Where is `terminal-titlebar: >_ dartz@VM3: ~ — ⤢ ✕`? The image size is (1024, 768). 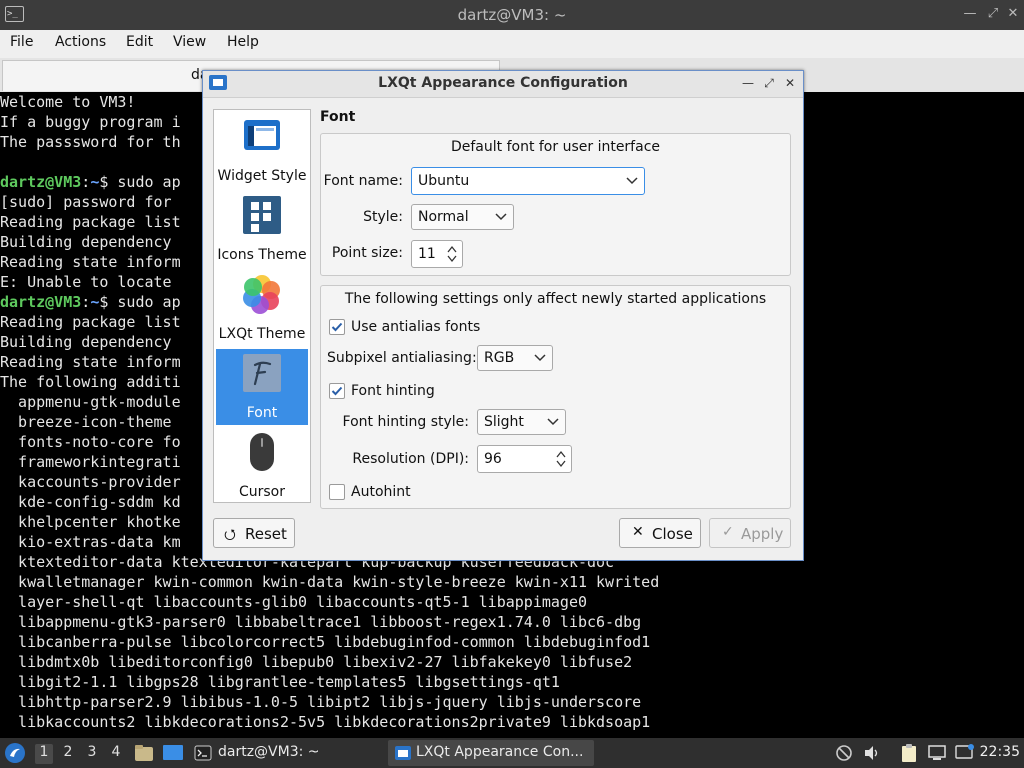 terminal-titlebar: >_ dartz@VM3: ~ — ⤢ ✕ is located at coordinates (512, 15).